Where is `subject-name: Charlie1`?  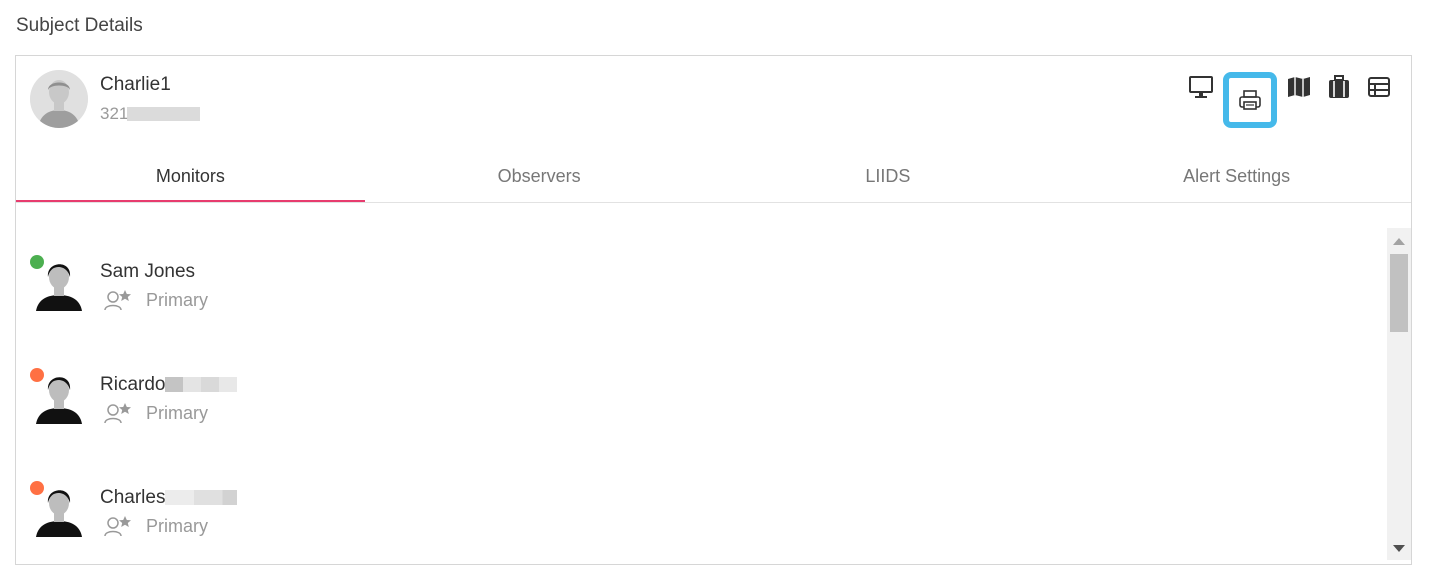 subject-name: Charlie1 is located at coordinates (135, 84).